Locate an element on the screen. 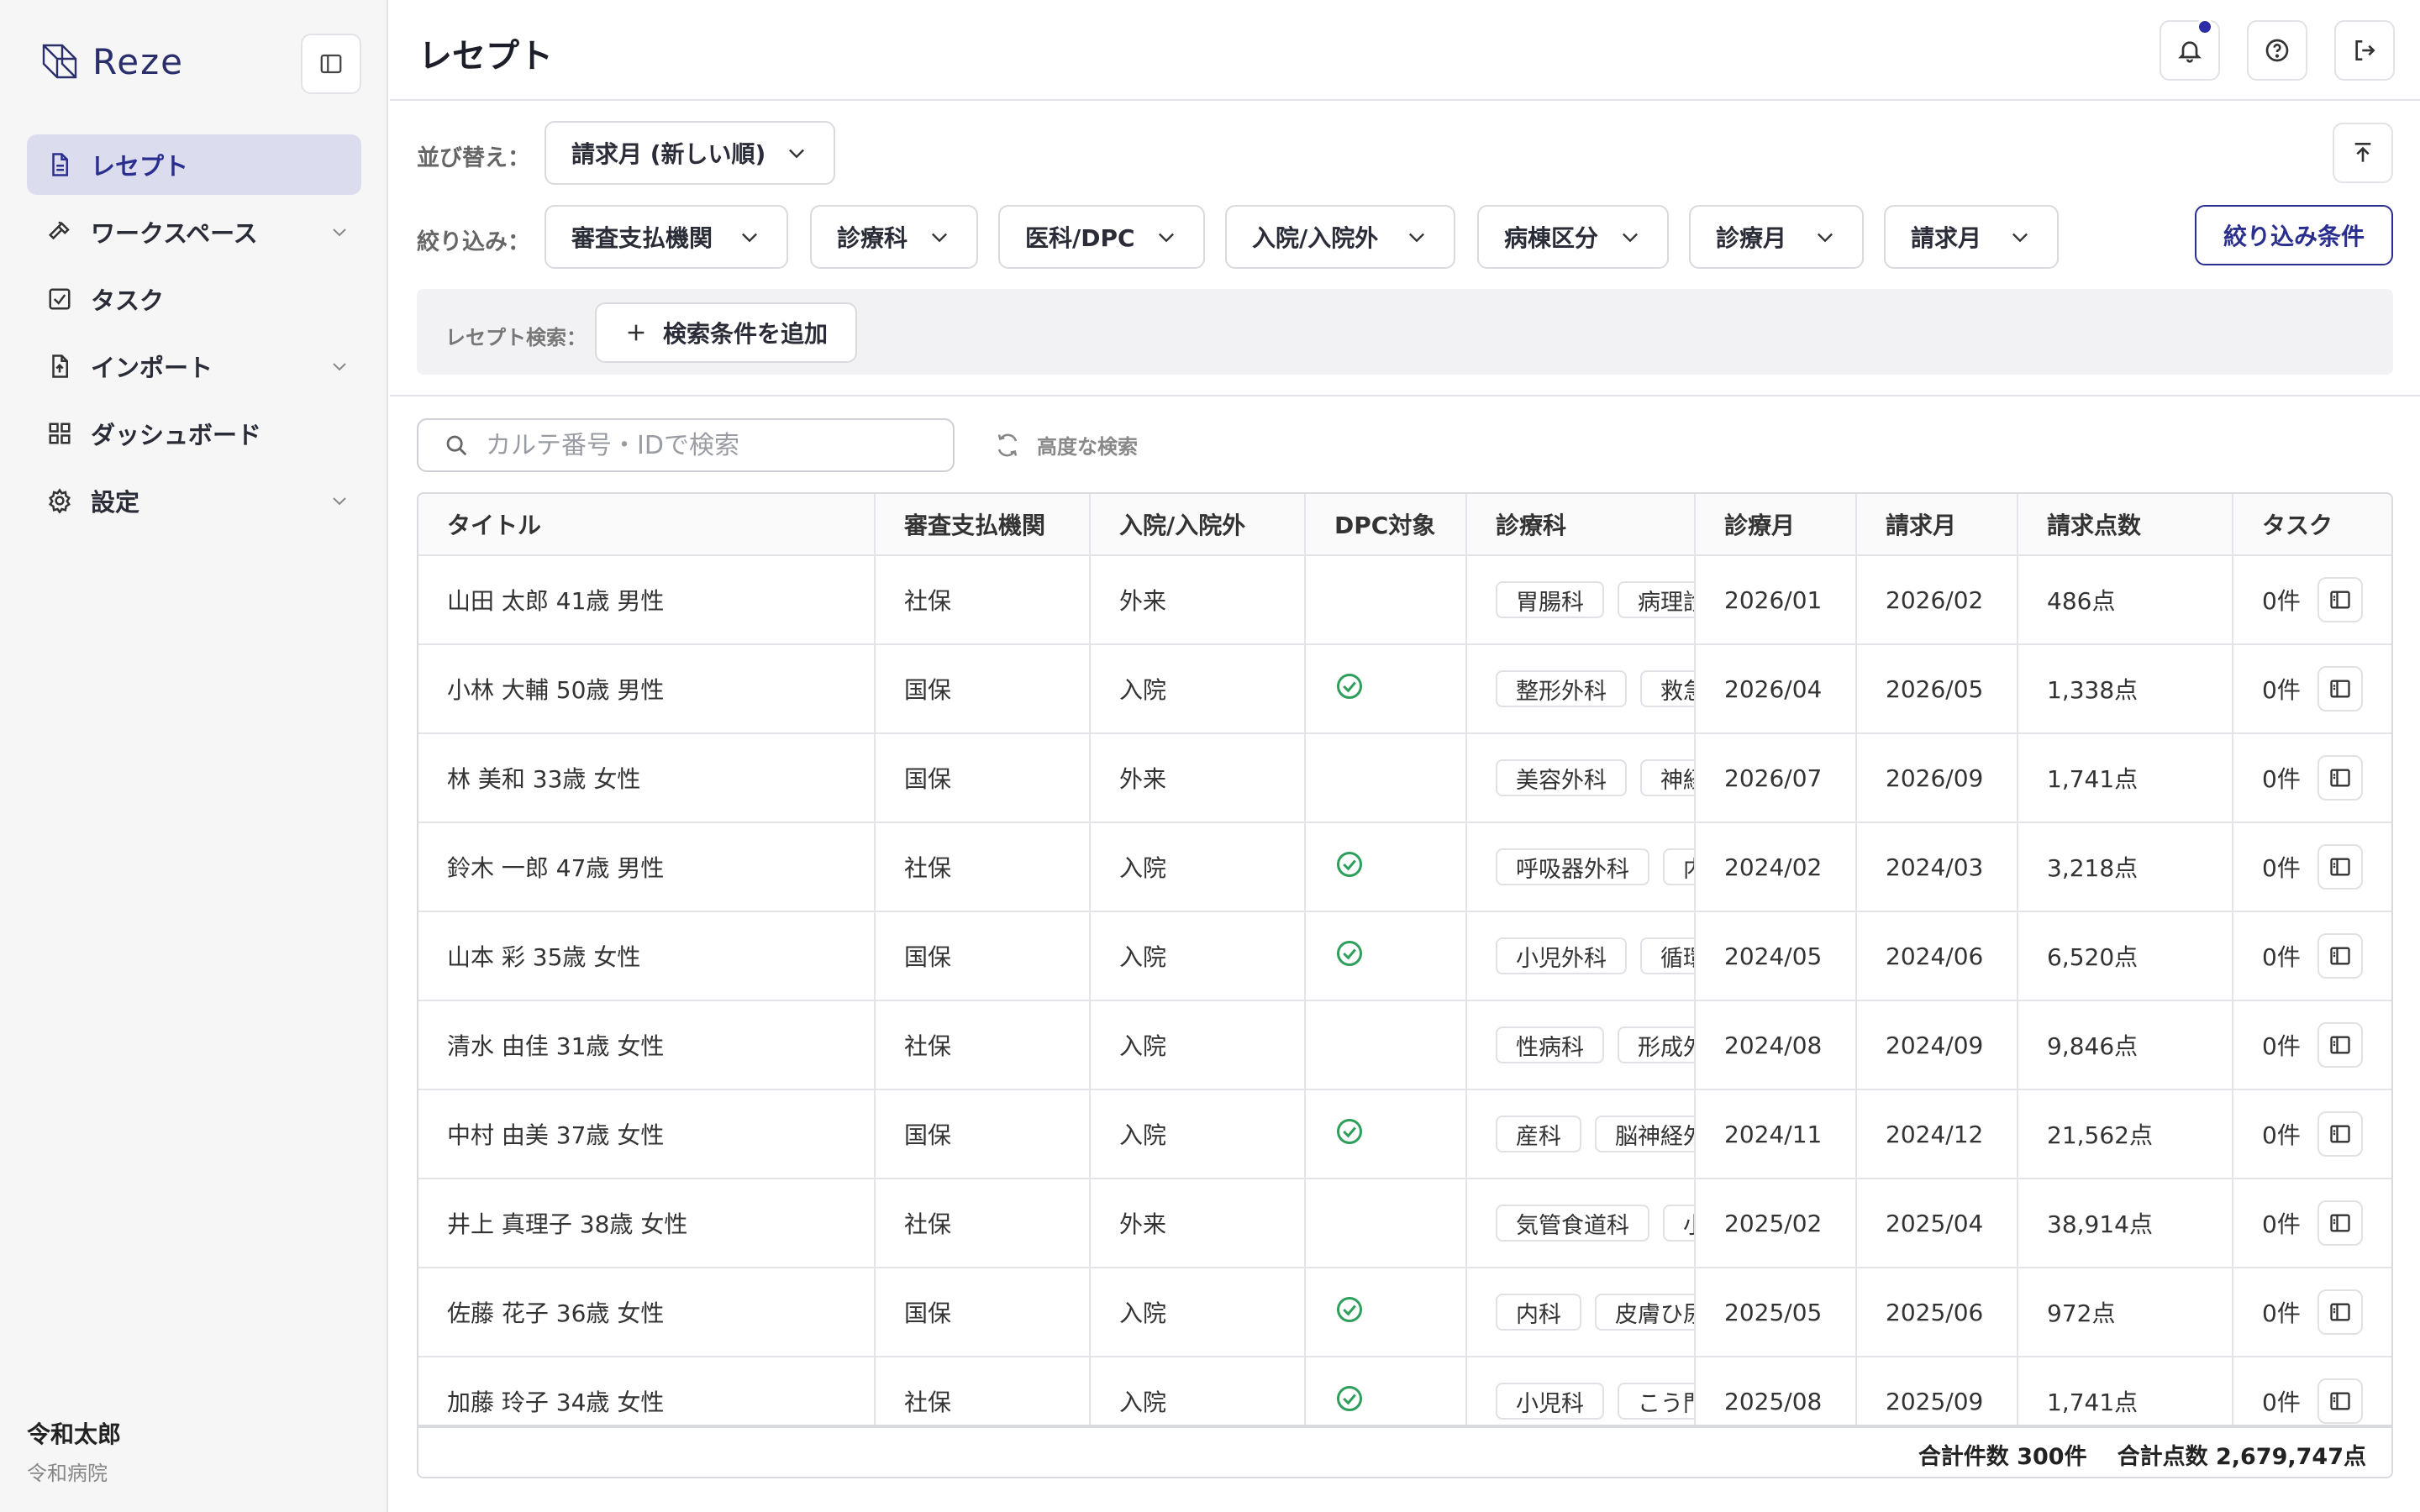  user-profile: 令和太郎 令和病院 is located at coordinates (74, 1451).